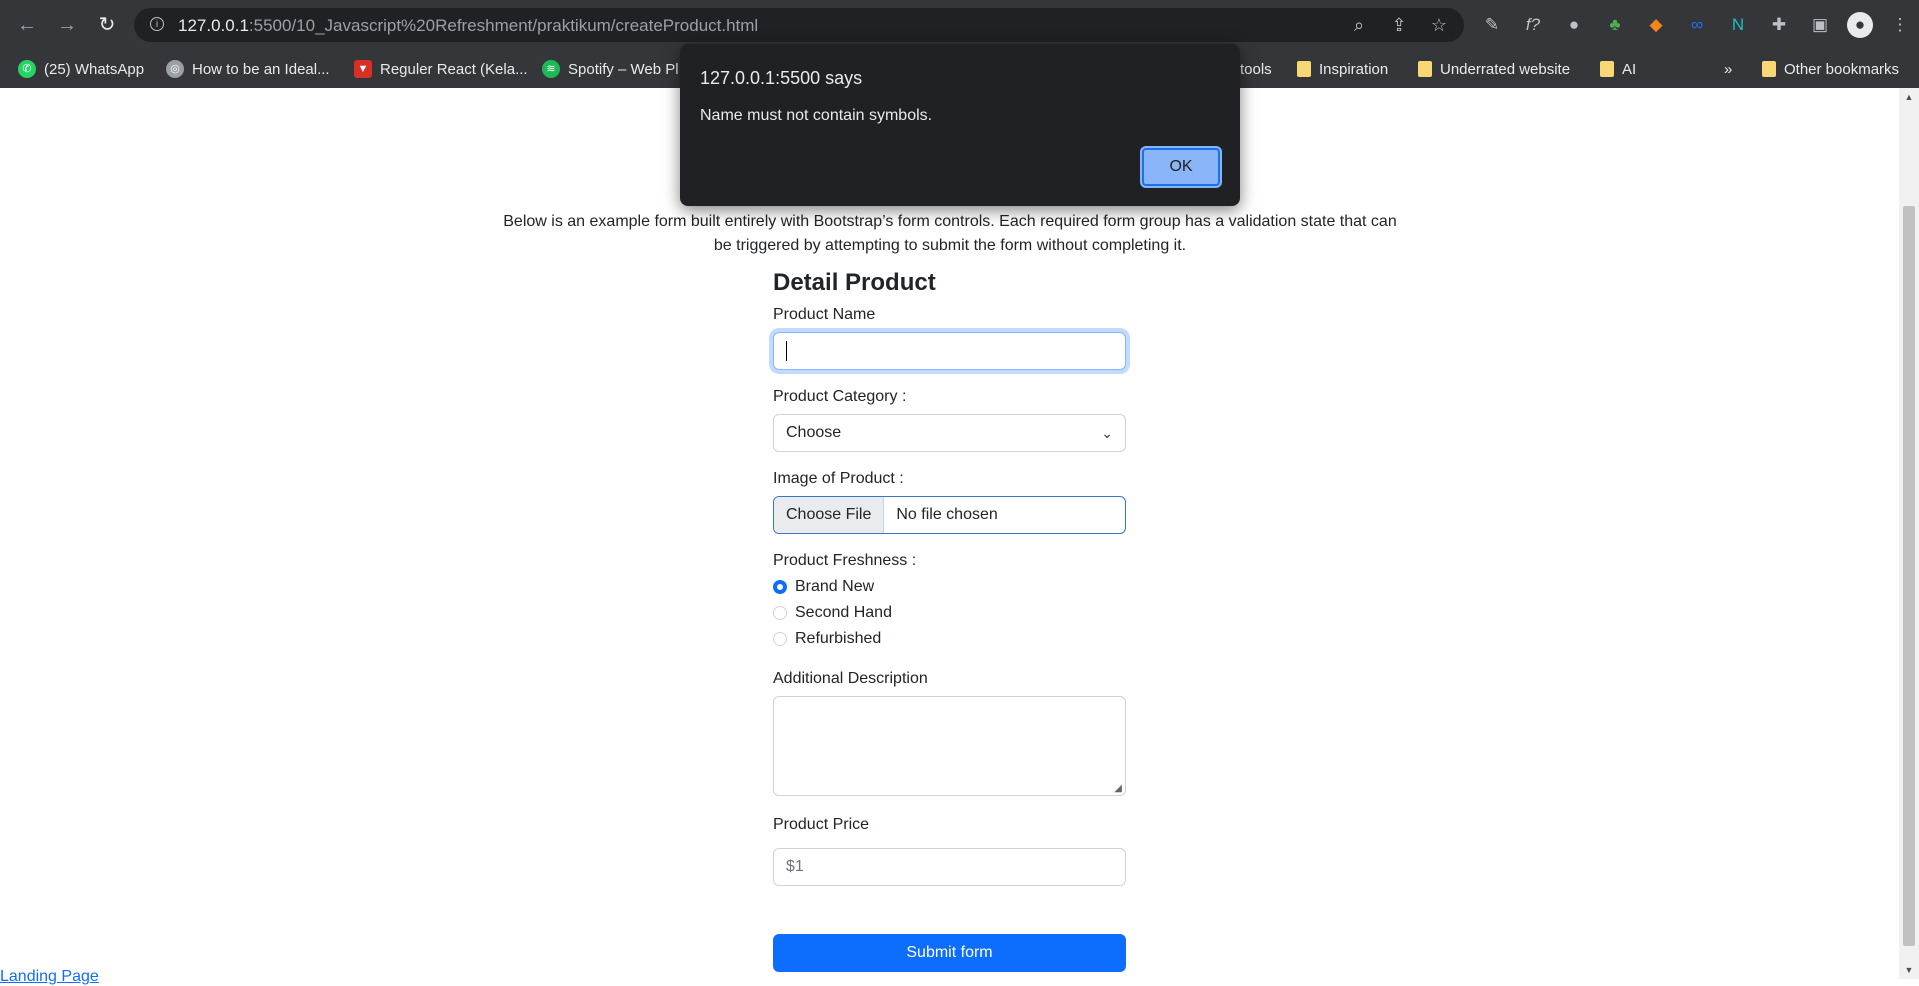 The height and width of the screenshot is (986, 1919). Describe the element at coordinates (1779, 25) in the screenshot. I see `extensions-puzzle-icon: ✚` at that location.